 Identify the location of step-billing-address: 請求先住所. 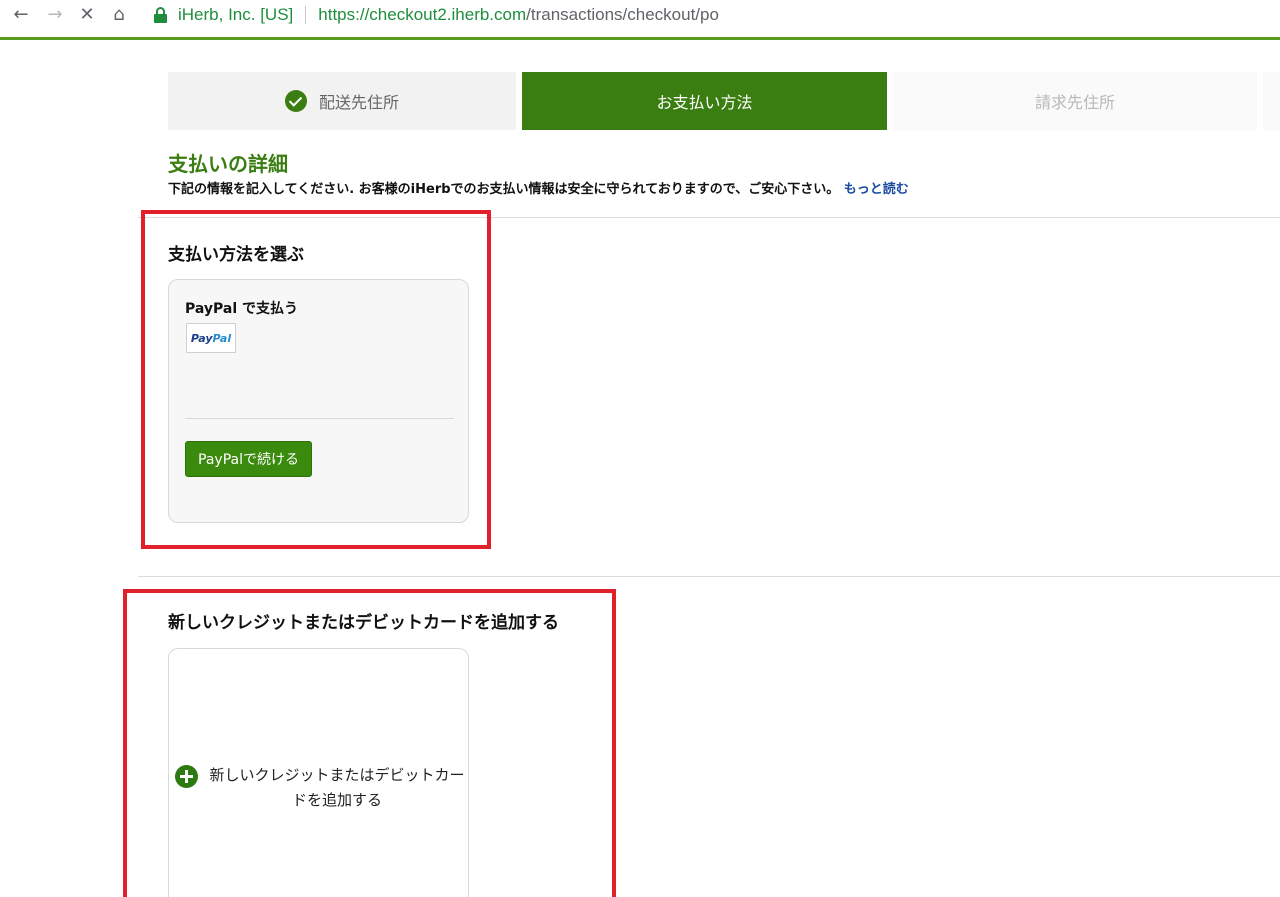
(1075, 101).